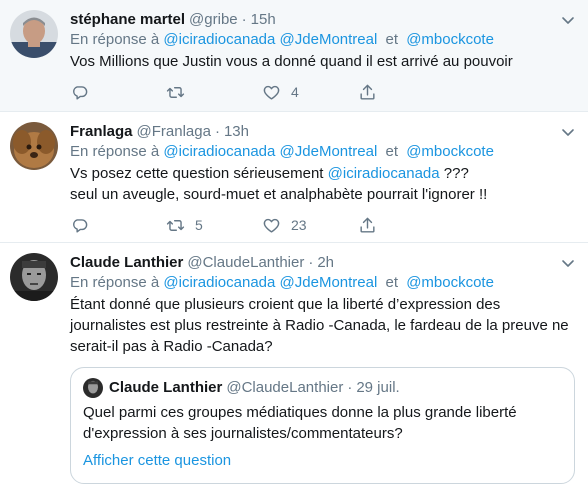  I want to click on like-button: 23, so click(310, 225).